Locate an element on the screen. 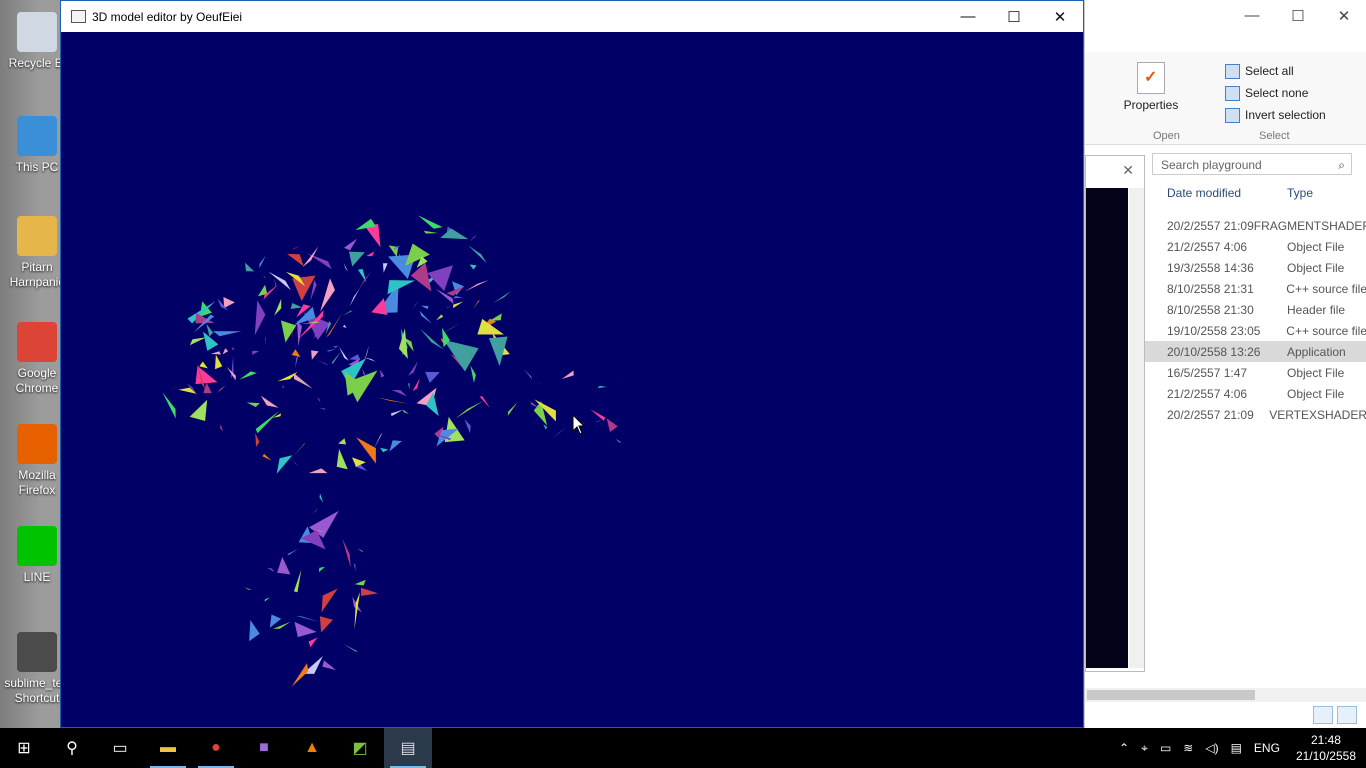 The height and width of the screenshot is (768, 1366). clock-date: 21/10/2558 is located at coordinates (1325, 756).